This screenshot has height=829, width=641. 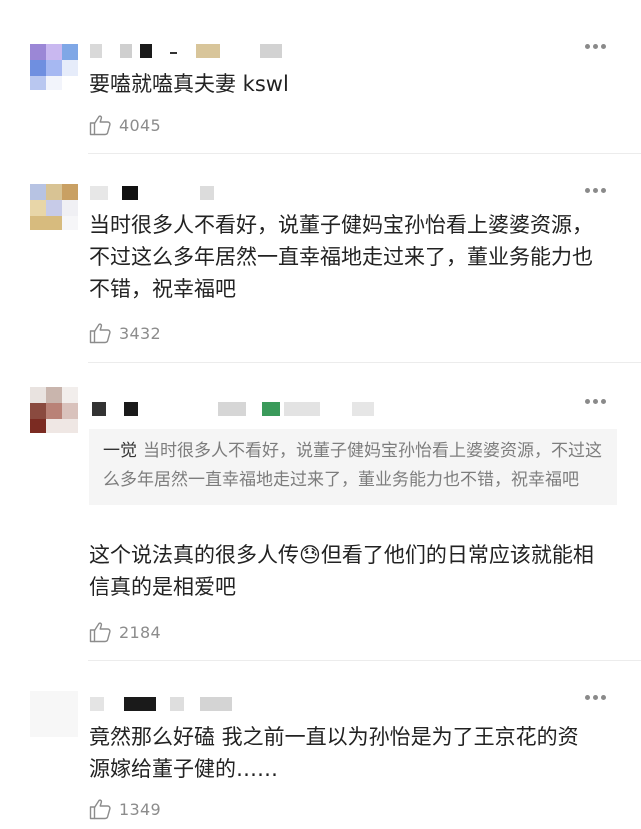 I want to click on like-button: 2184, so click(x=125, y=632).